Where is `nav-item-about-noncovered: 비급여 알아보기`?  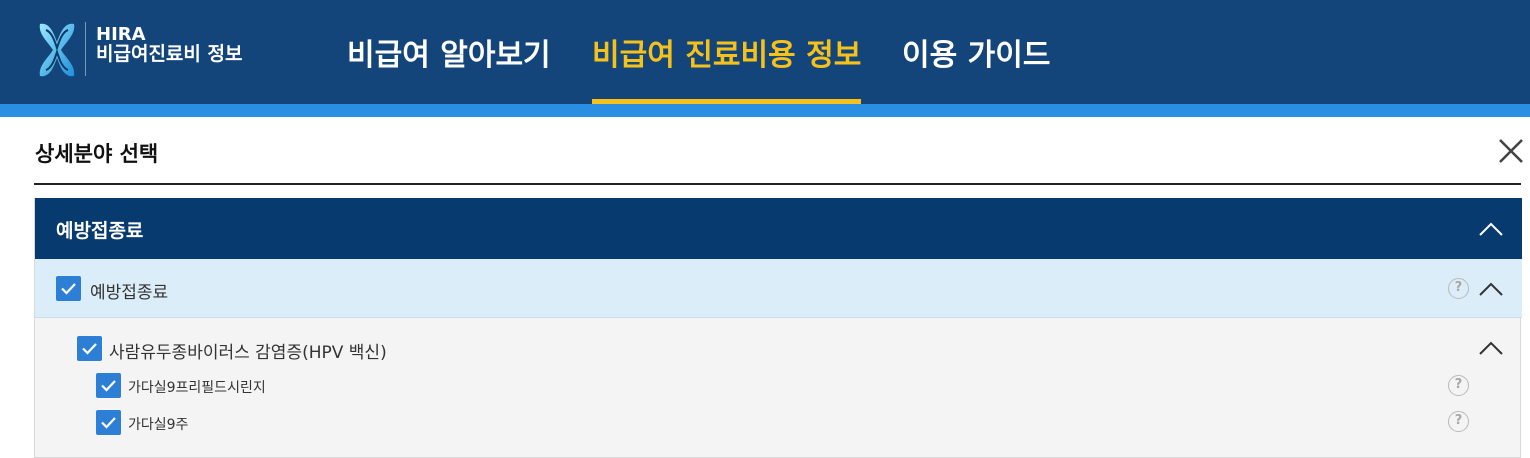 nav-item-about-noncovered: 비급여 알아보기 is located at coordinates (449, 67).